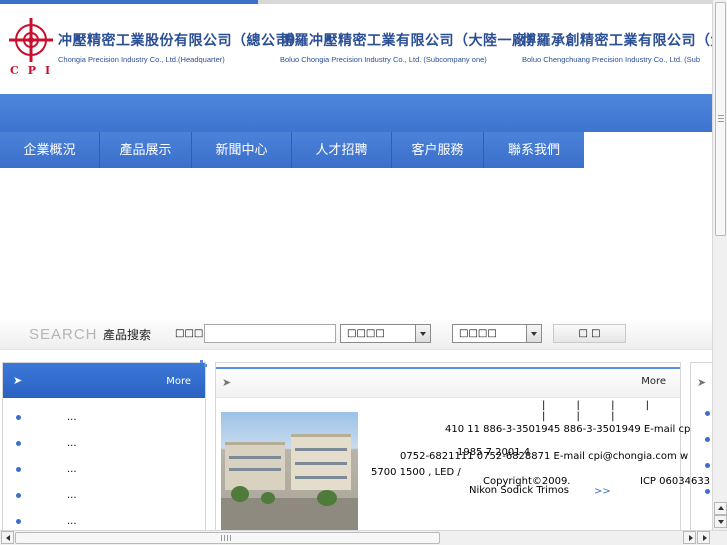 Image resolution: width=727 pixels, height=545 pixels. I want to click on nav-item-company-profile: 企業概況, so click(50, 150).